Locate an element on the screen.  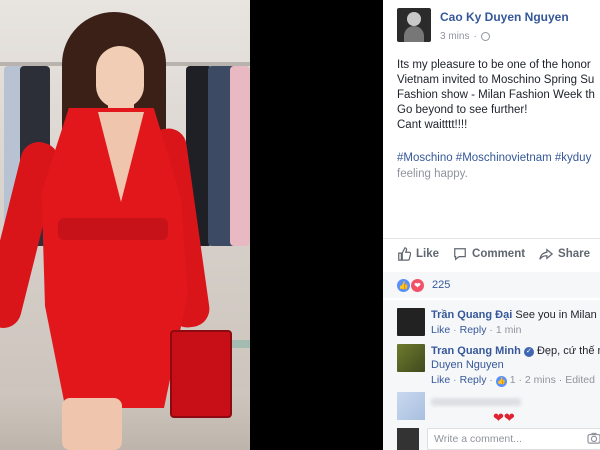
share-button: Share is located at coordinates (564, 254).